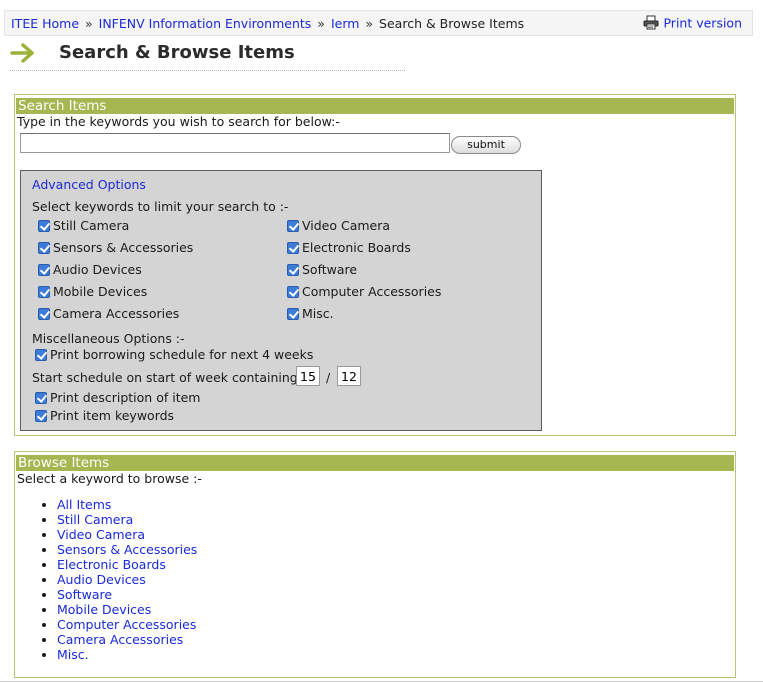 The height and width of the screenshot is (683, 763). What do you see at coordinates (73, 654) in the screenshot?
I see `browse-link-misc: Misc.` at bounding box center [73, 654].